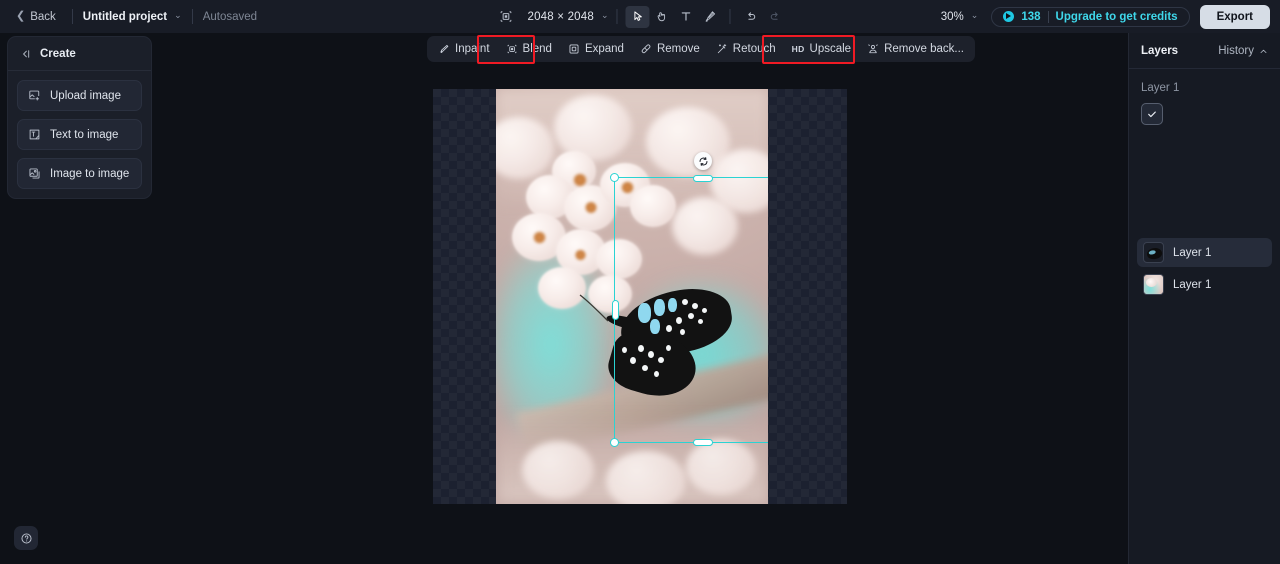  Describe the element at coordinates (1204, 268) in the screenshot. I see `layers-list: Layer 1 Layer 1` at that location.